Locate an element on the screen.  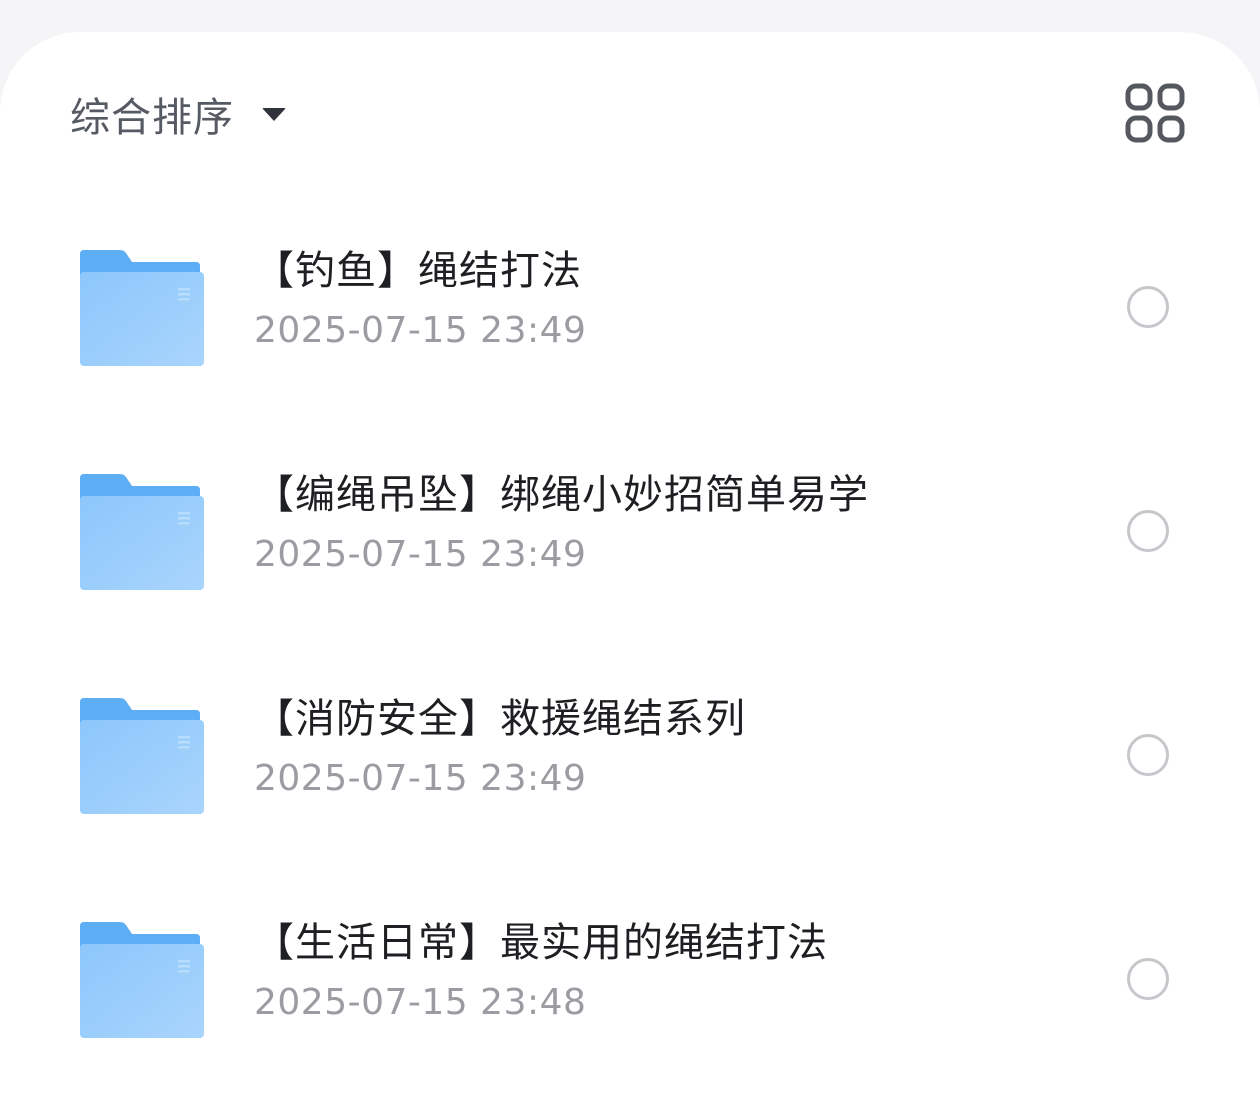
sort-dropdown: 综合排序 is located at coordinates (178, 114).